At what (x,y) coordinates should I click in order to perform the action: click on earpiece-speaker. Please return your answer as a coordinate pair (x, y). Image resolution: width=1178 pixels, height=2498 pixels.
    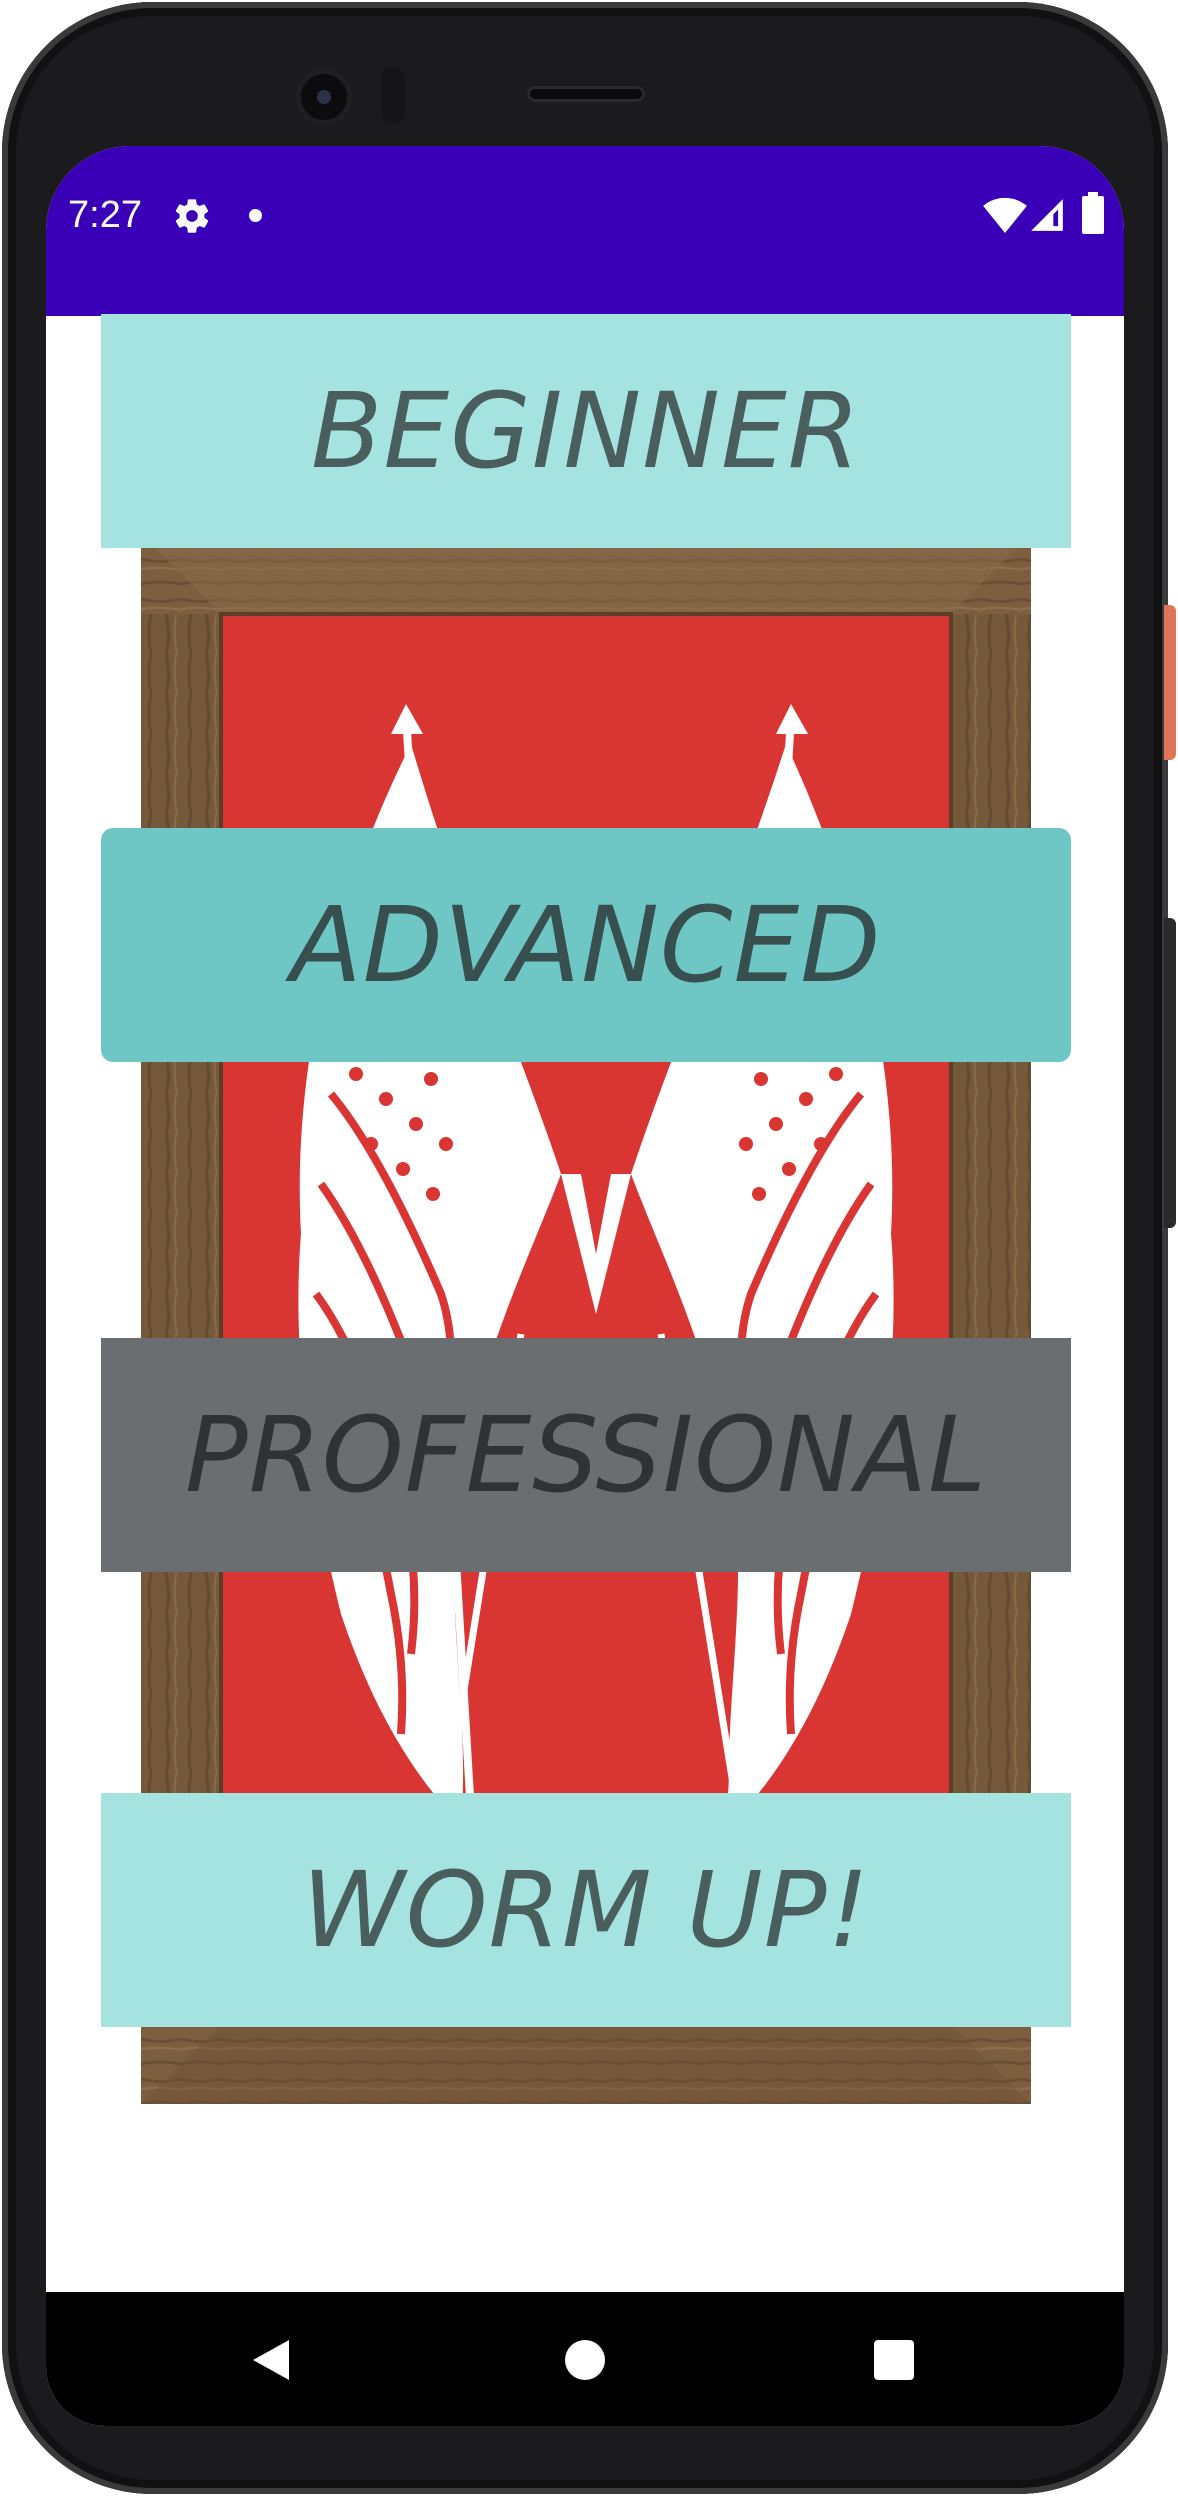
    Looking at the image, I should click on (586, 94).